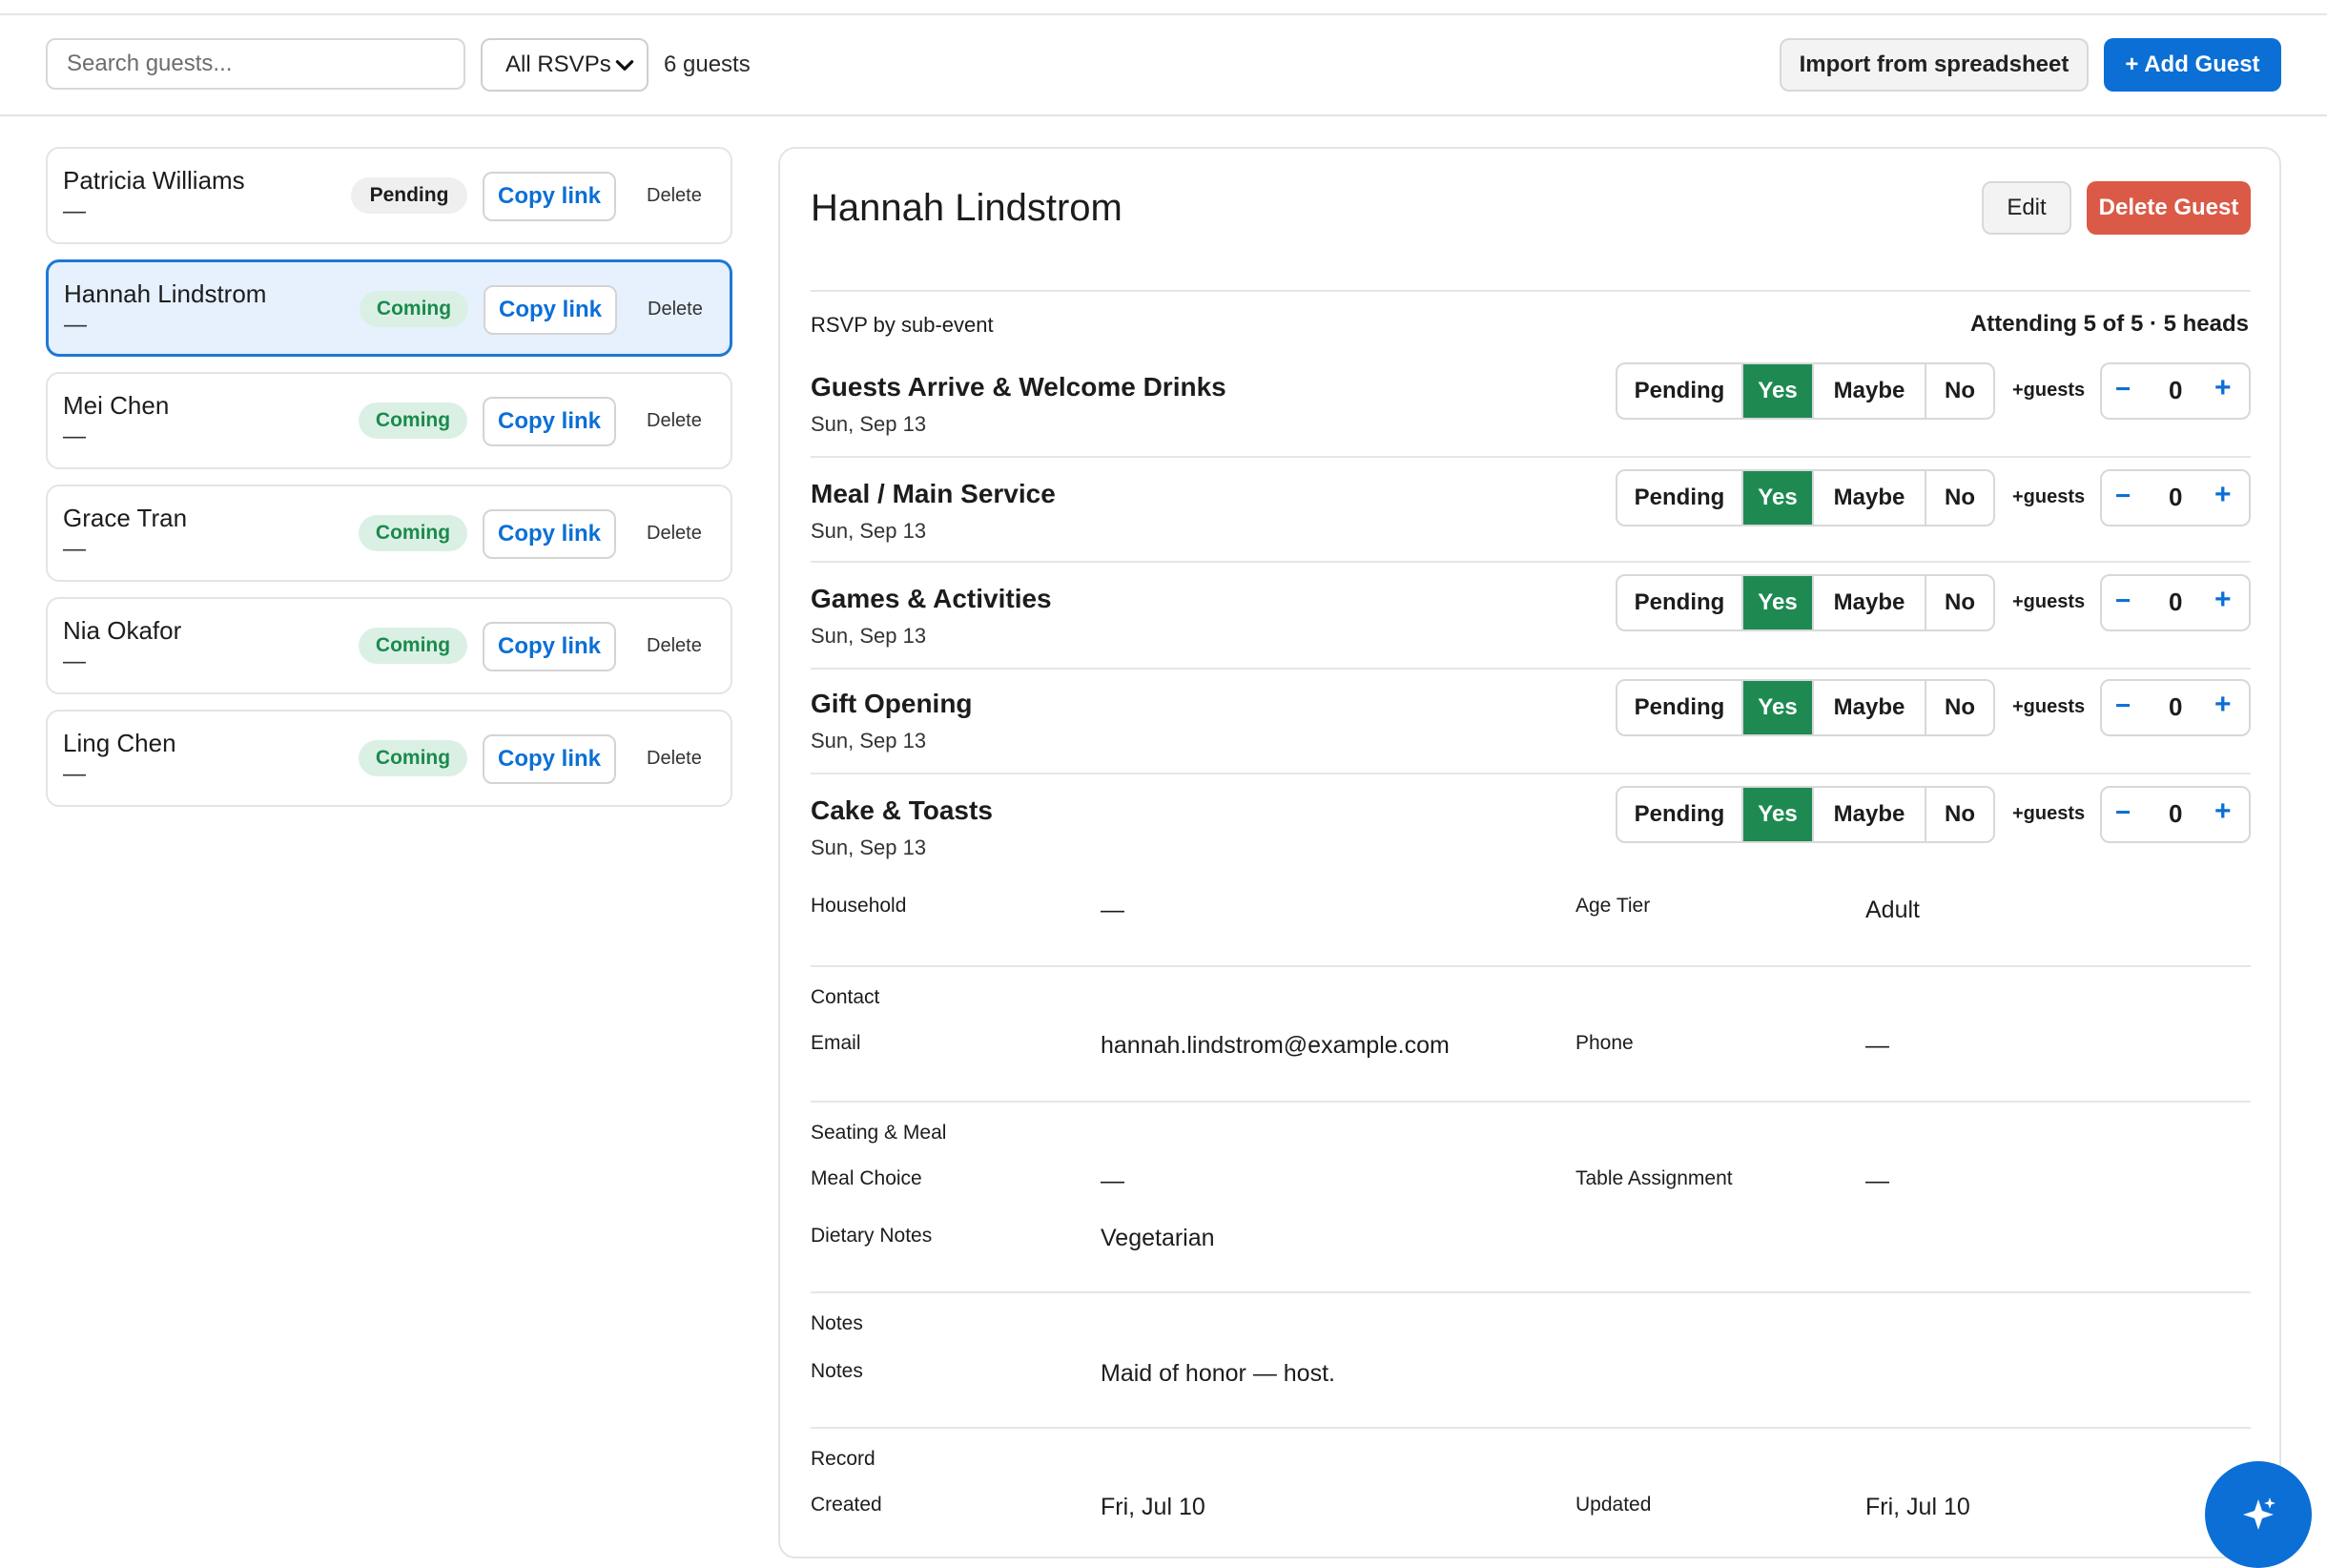 Image resolution: width=2327 pixels, height=1568 pixels. Describe the element at coordinates (1934, 65) in the screenshot. I see `import-spreadsheet-button: Import from spreadsheet` at that location.